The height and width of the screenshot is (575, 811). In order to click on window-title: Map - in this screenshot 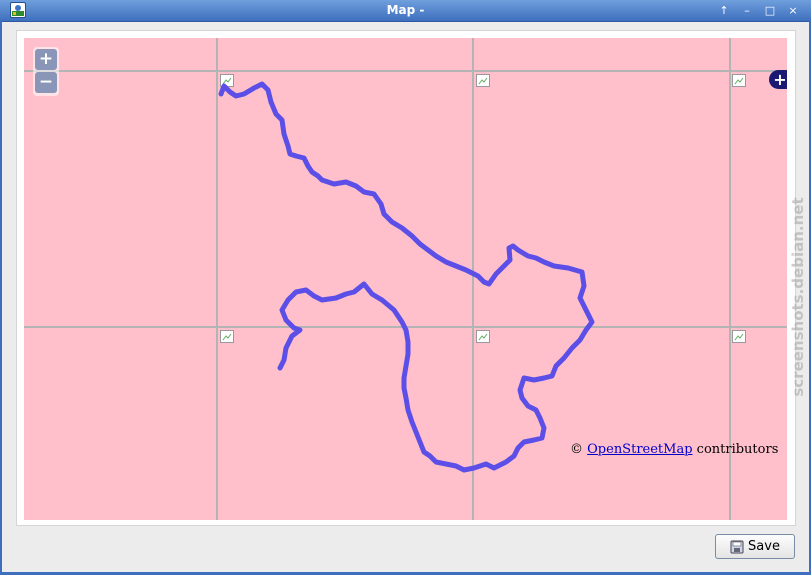, I will do `click(405, 10)`.